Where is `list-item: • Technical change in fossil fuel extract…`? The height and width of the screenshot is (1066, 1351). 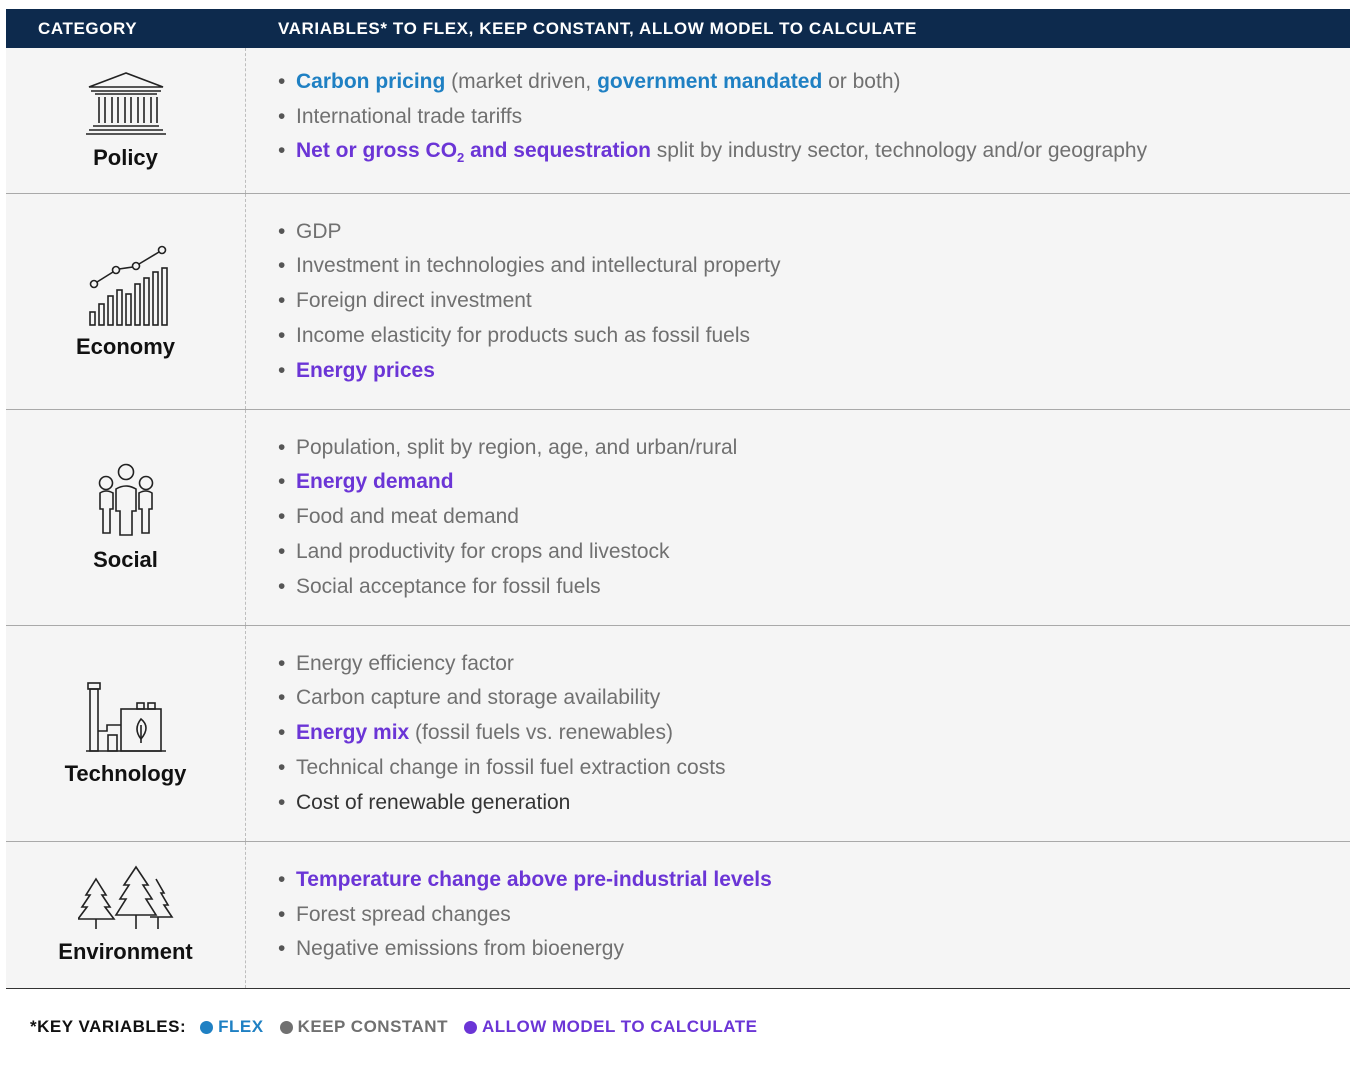
list-item: • Technical change in fossil fuel extract… is located at coordinates (502, 767).